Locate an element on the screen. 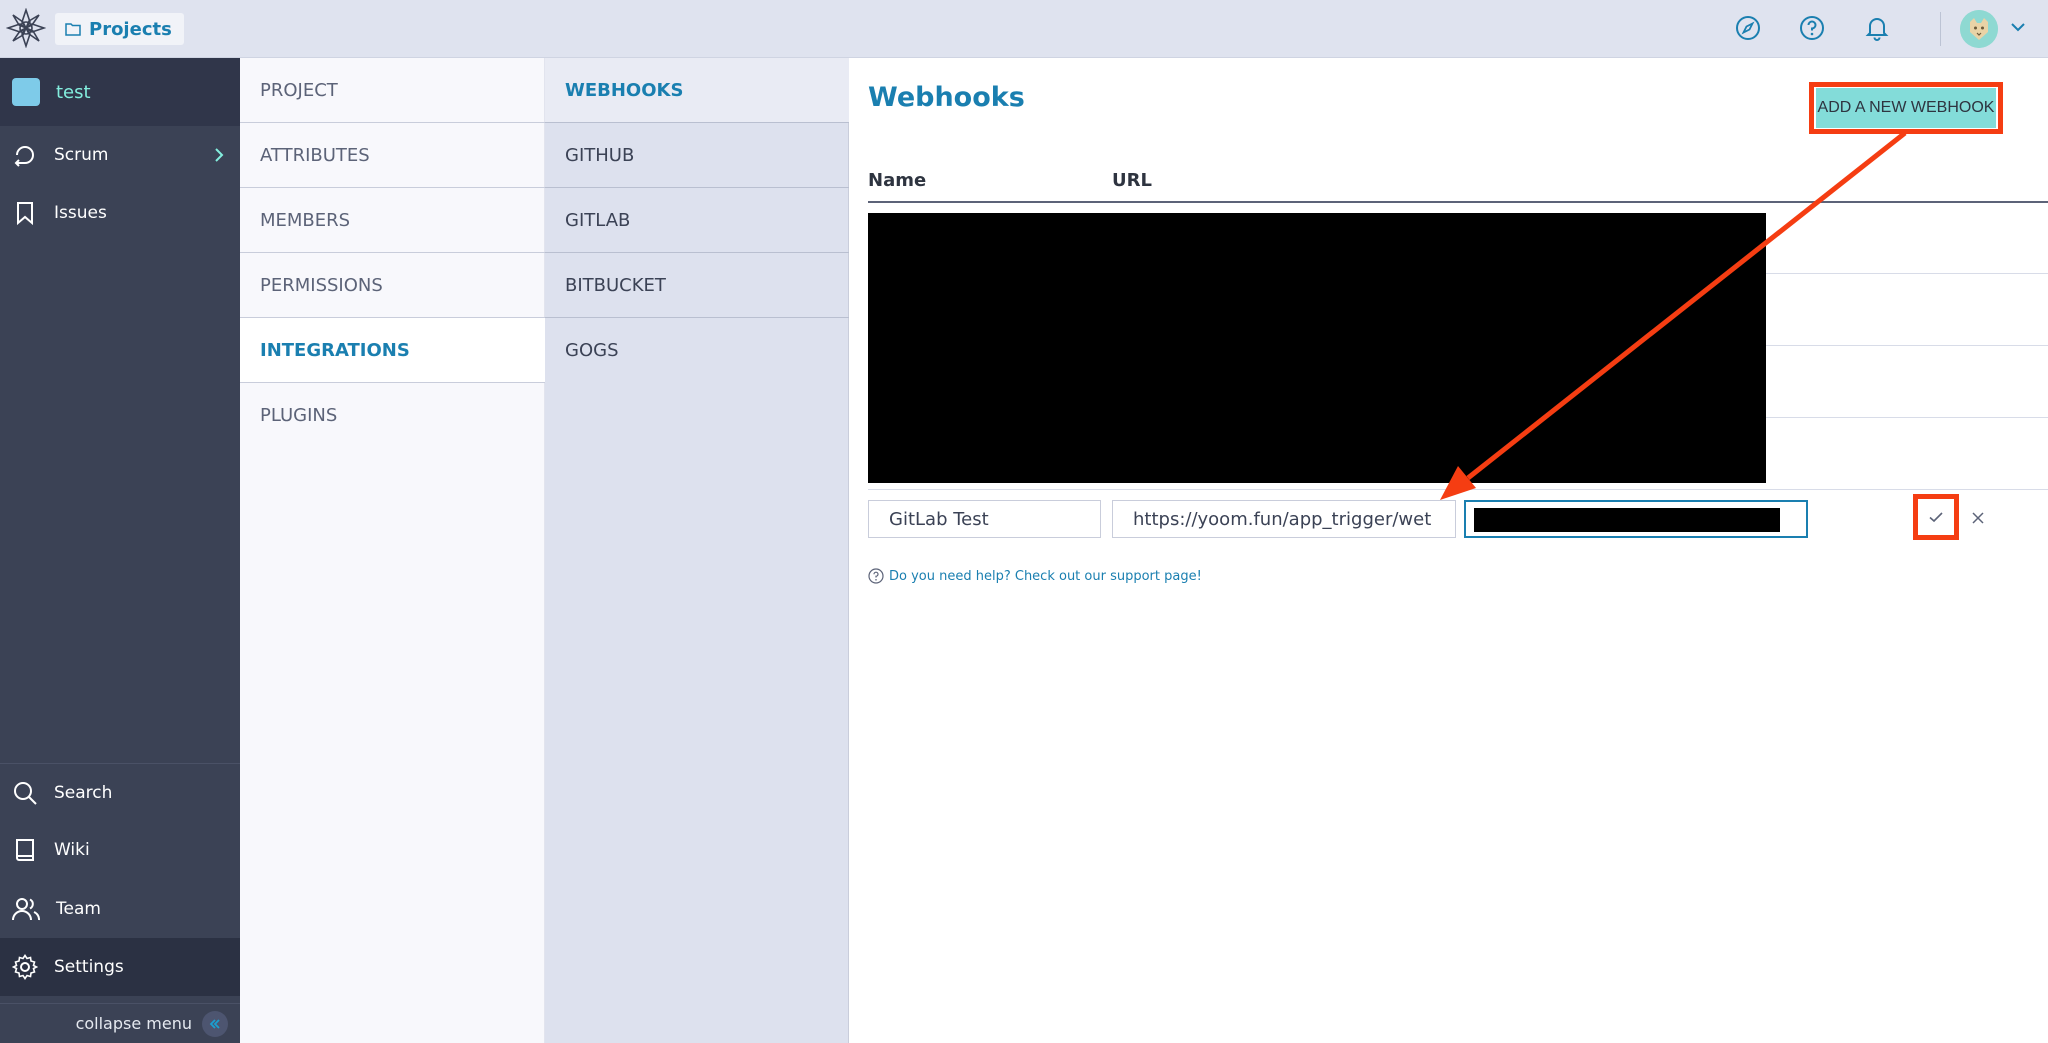  help-icon is located at coordinates (1812, 28).